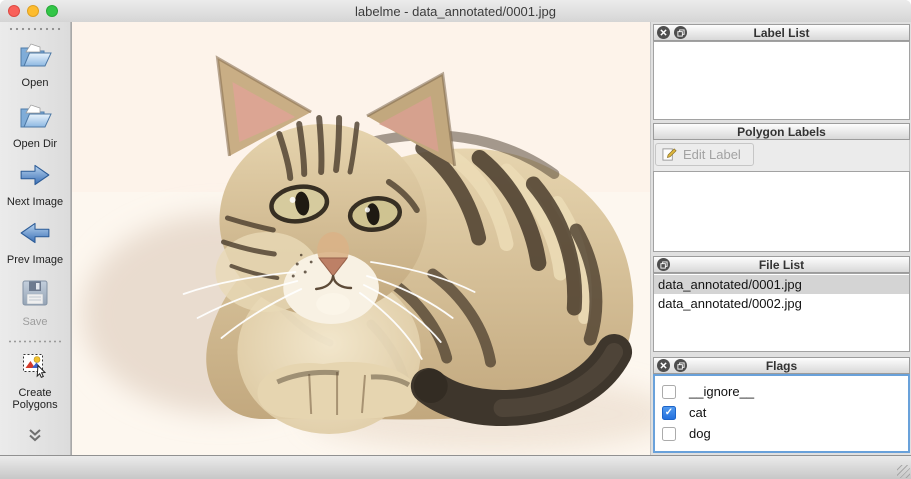  I want to click on next-image-button: Next Image, so click(35, 185).